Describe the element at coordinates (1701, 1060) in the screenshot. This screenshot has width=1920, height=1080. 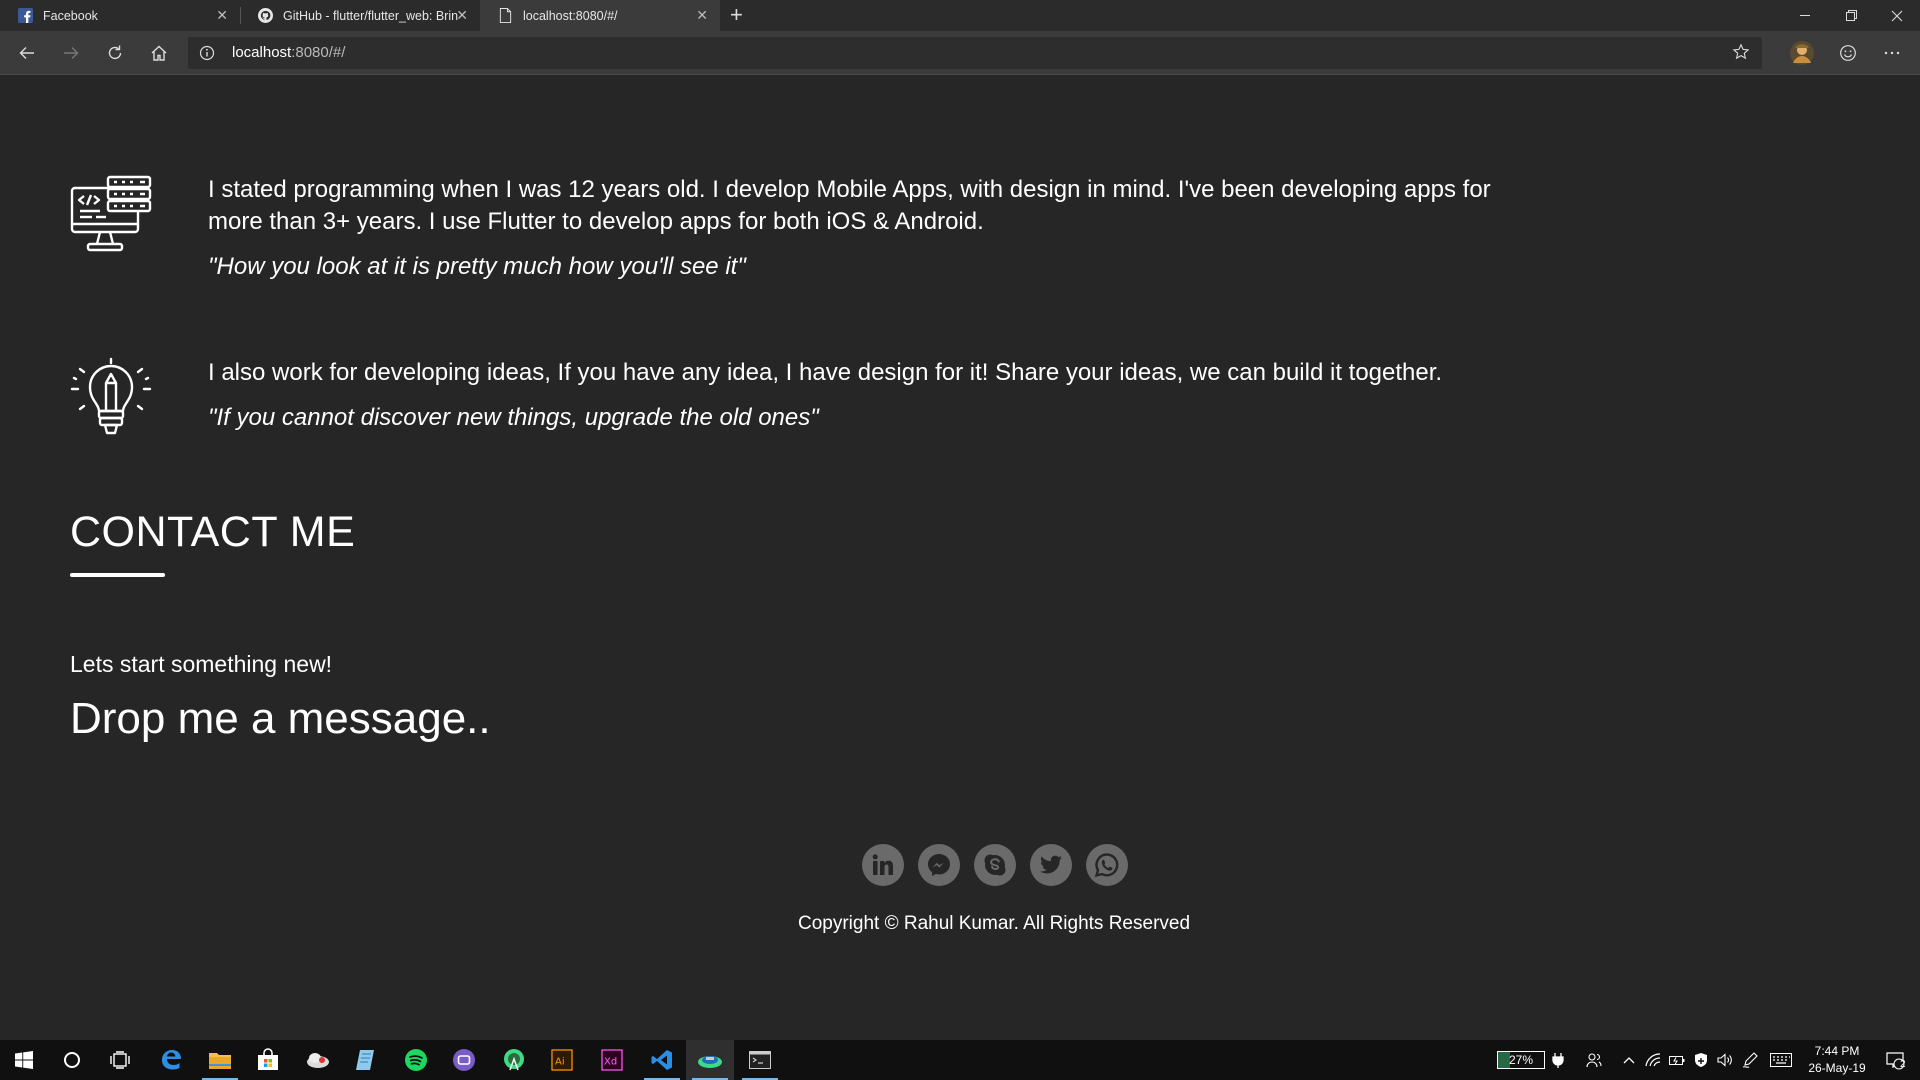
I see `security-shield-icon` at that location.